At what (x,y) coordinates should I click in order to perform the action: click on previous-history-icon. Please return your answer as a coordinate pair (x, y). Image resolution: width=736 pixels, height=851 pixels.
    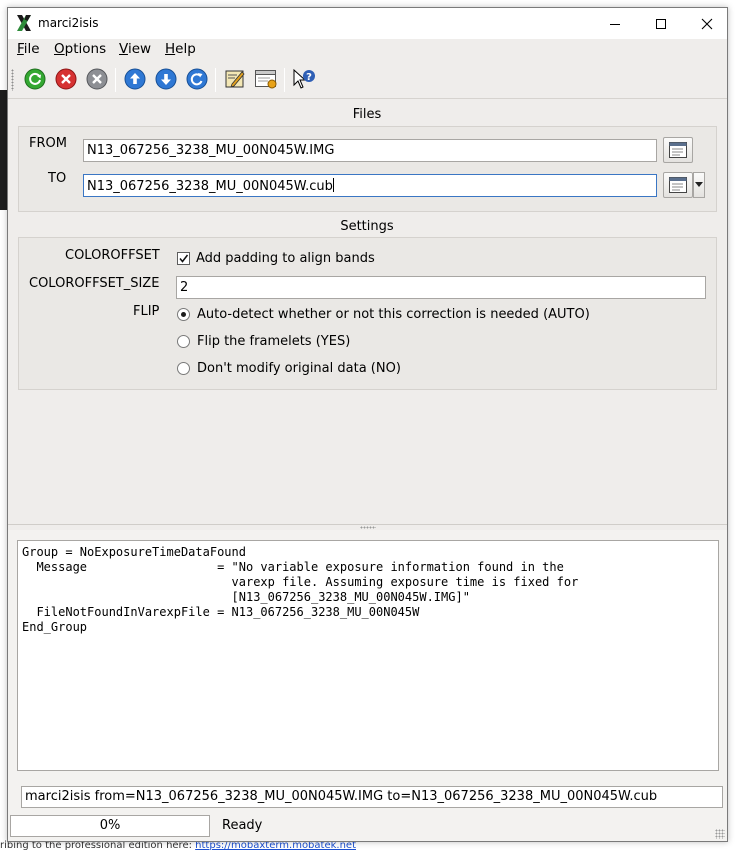
    Looking at the image, I should click on (135, 79).